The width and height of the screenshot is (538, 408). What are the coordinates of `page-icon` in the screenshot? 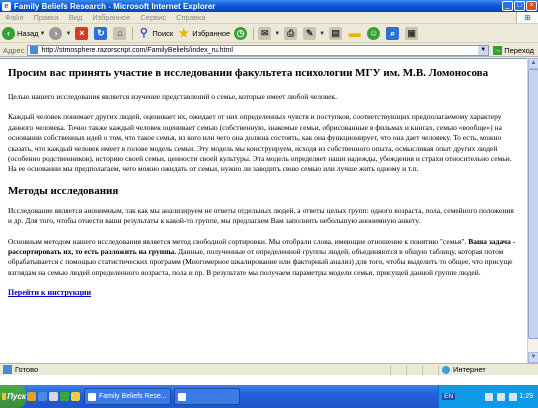 It's located at (34, 50).